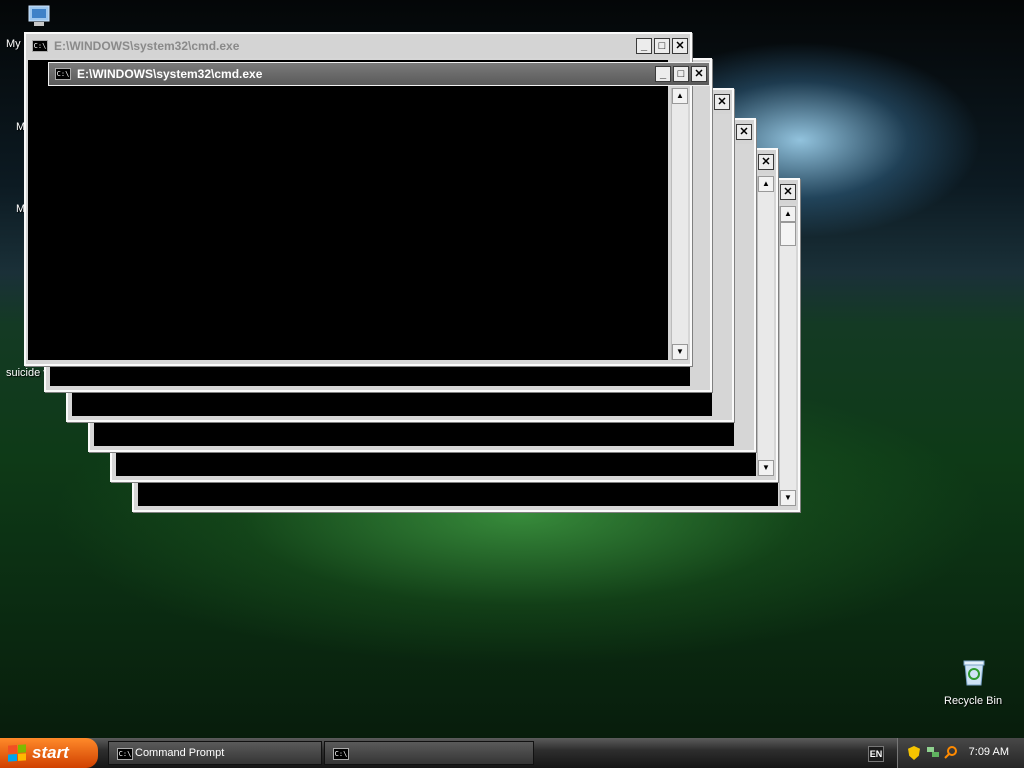 This screenshot has height=768, width=1024. What do you see at coordinates (933, 752) in the screenshot?
I see `network-icon` at bounding box center [933, 752].